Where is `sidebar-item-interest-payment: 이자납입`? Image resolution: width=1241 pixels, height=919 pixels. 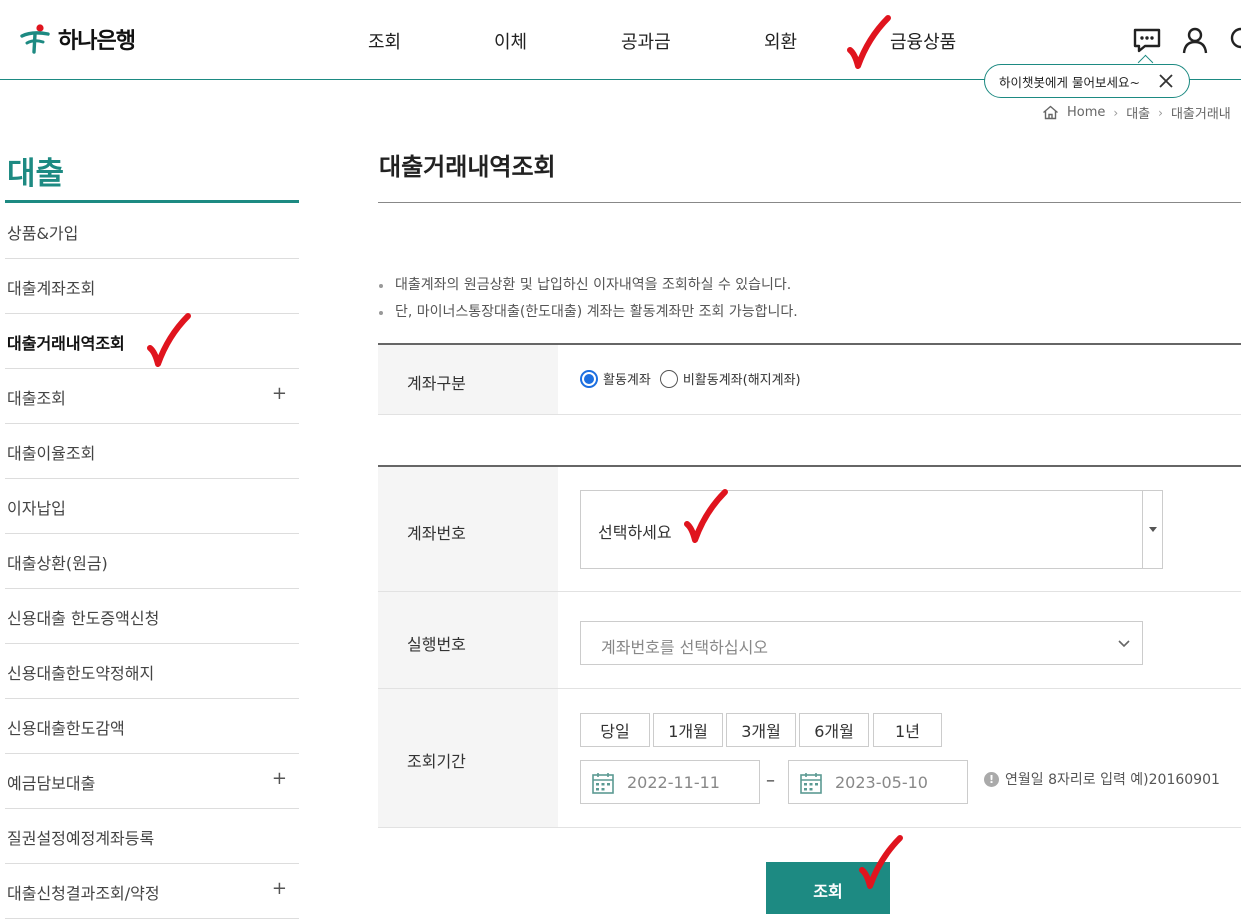 sidebar-item-interest-payment: 이자납입 is located at coordinates (152, 506).